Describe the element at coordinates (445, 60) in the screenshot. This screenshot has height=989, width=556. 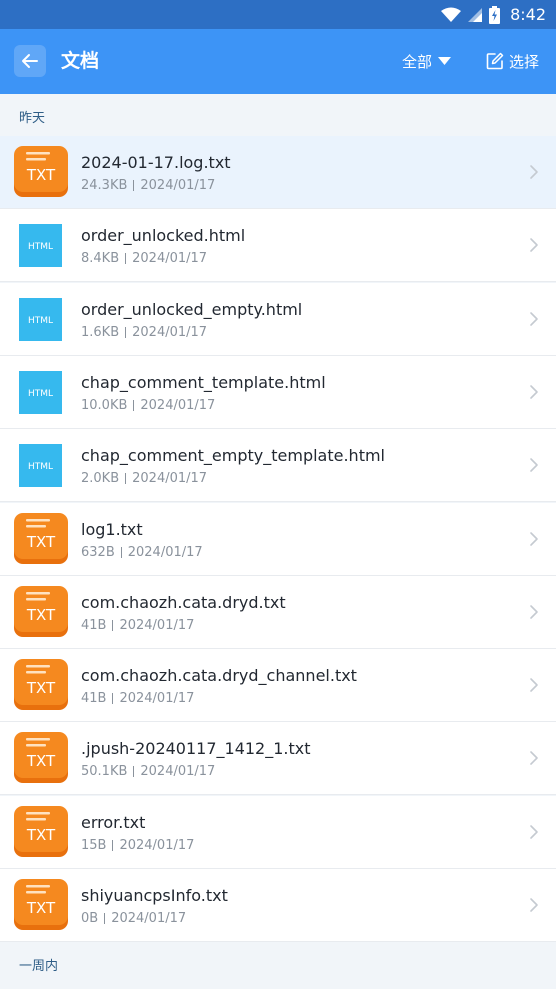
I see `caret-down-icon` at that location.